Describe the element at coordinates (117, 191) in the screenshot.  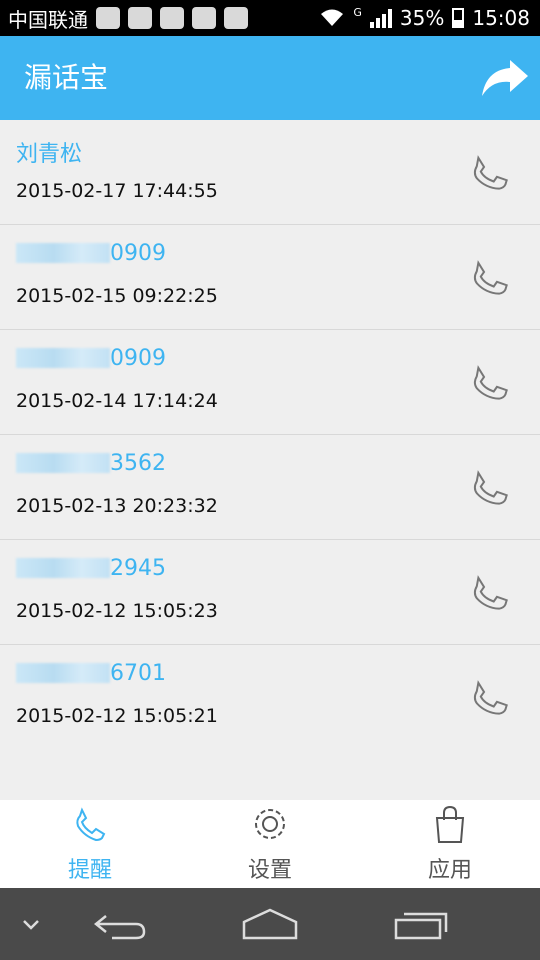
I see `call-time: 2015-02-17 17:44:55` at that location.